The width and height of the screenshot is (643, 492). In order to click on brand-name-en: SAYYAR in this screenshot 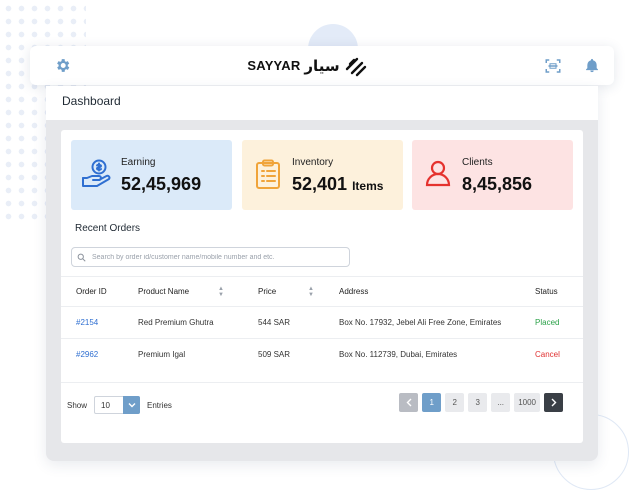, I will do `click(274, 65)`.